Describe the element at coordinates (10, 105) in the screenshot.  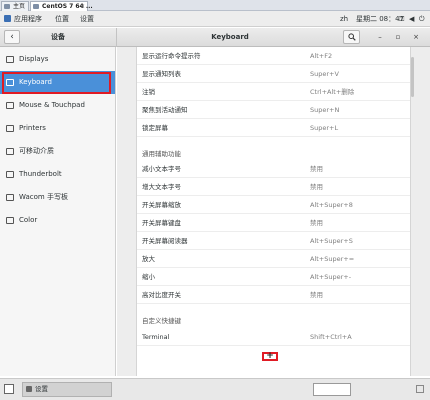
I see `mouse-icon` at that location.